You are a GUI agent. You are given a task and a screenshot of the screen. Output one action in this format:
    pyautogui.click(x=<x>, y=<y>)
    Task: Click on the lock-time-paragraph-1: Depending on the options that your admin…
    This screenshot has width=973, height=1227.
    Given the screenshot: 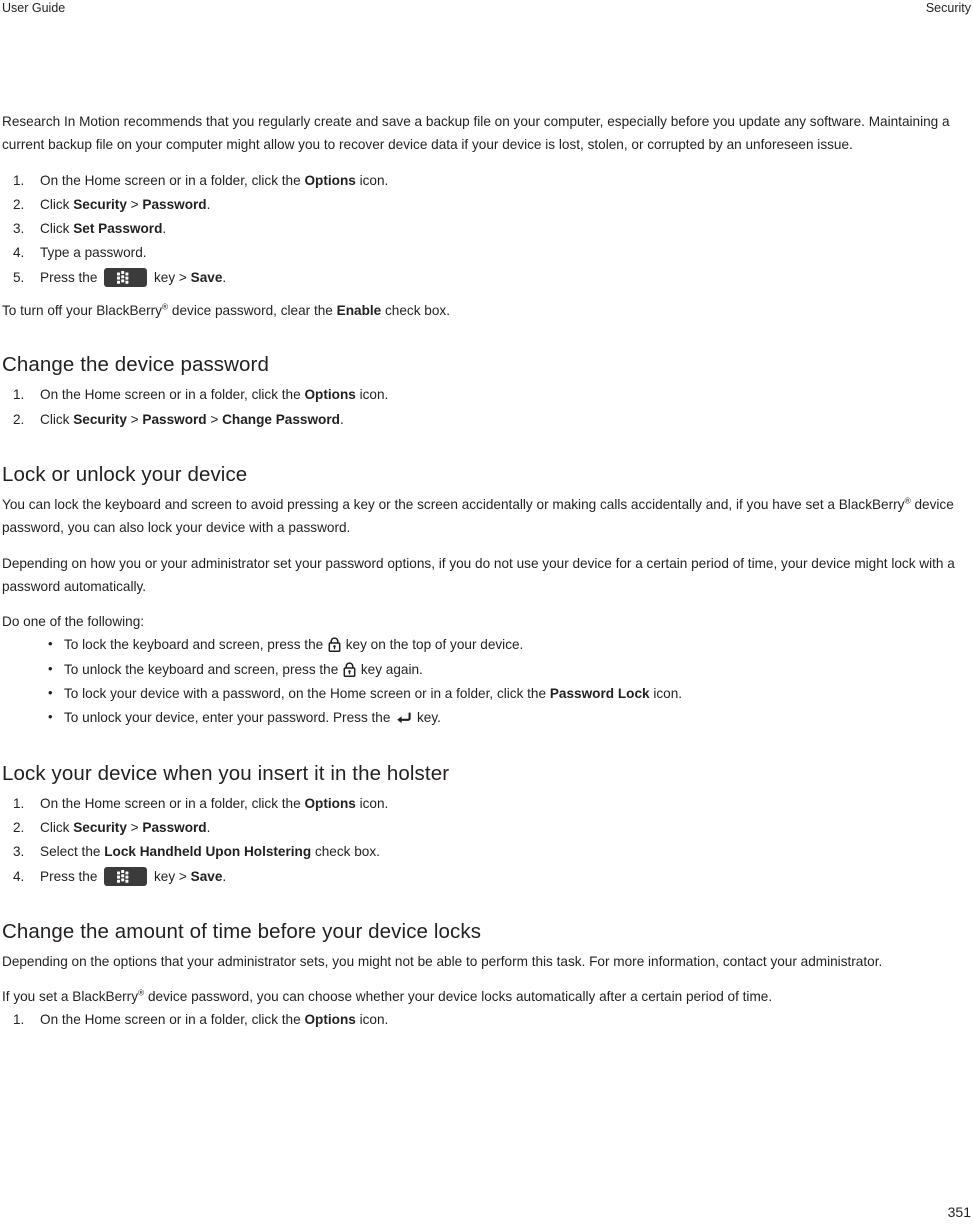 What is the action you would take?
    pyautogui.click(x=442, y=961)
    